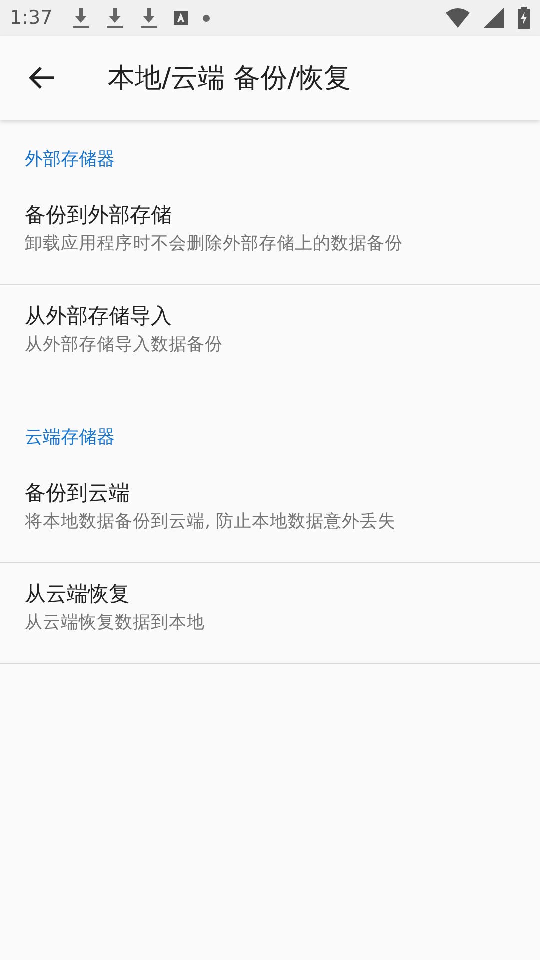  What do you see at coordinates (115, 623) in the screenshot?
I see `setting-summary: 从云端恢复数据到本地` at bounding box center [115, 623].